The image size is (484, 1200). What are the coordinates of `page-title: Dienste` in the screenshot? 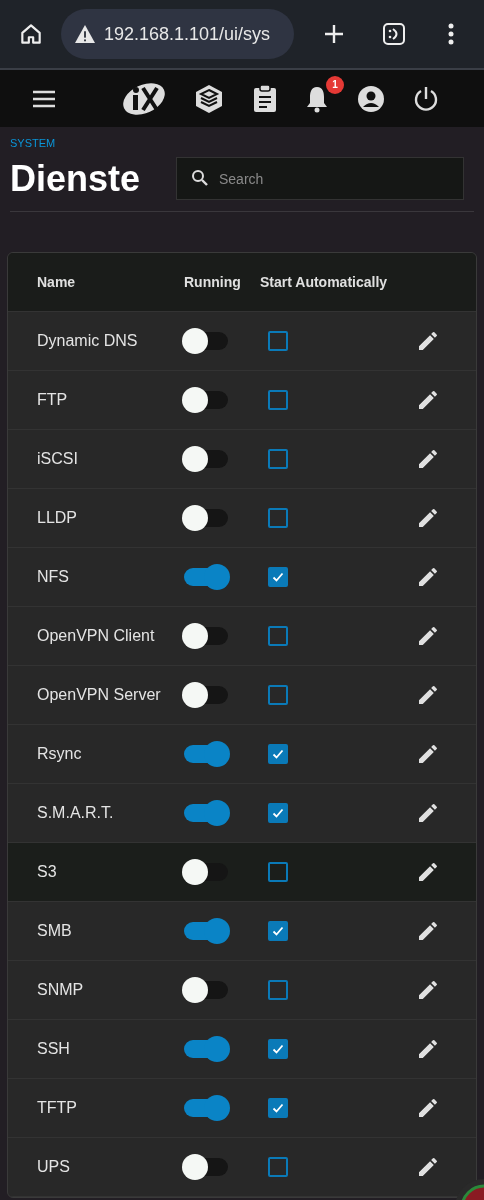 It's located at (76, 178).